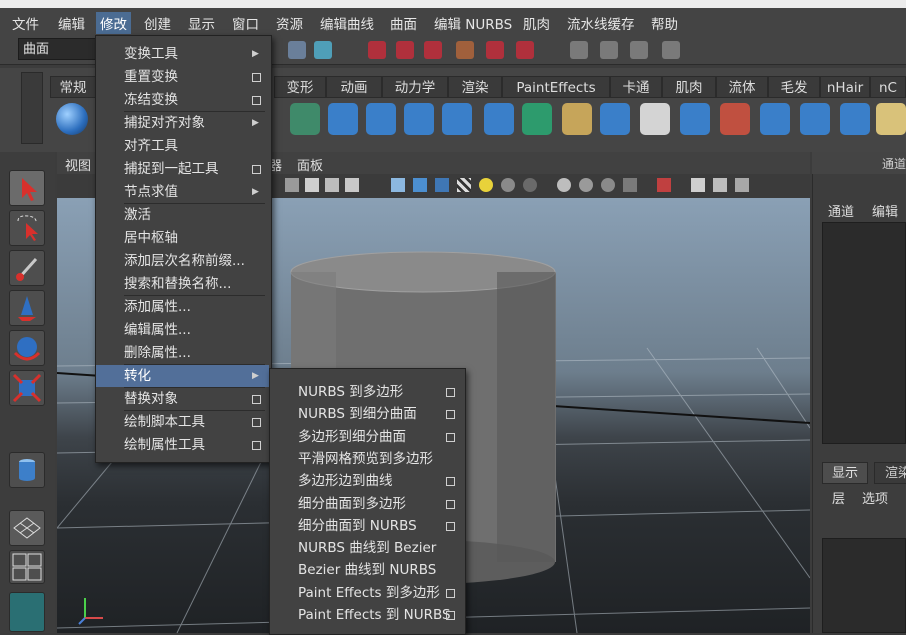 This screenshot has width=906, height=635. Describe the element at coordinates (838, 497) in the screenshot. I see `layer-menu-layers: 层` at that location.